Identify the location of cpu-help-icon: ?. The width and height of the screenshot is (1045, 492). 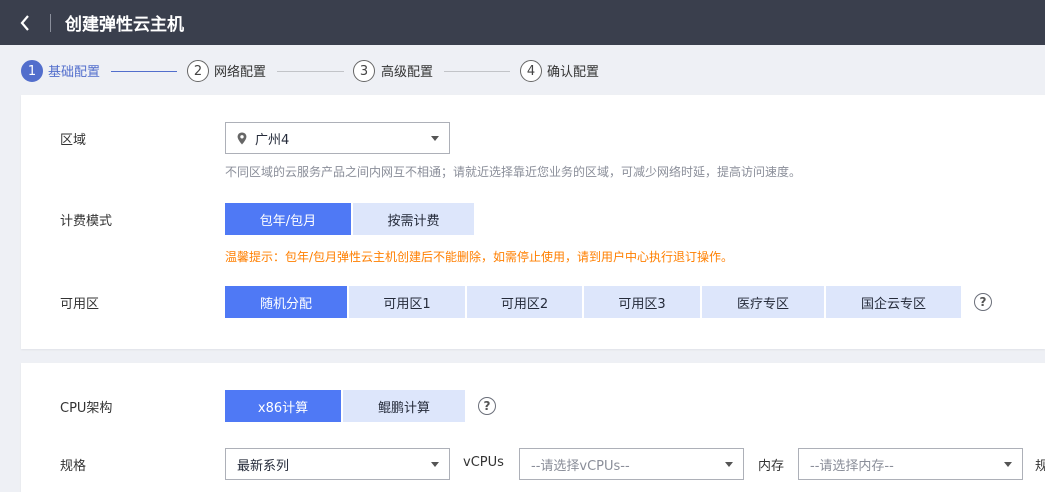
(487, 406).